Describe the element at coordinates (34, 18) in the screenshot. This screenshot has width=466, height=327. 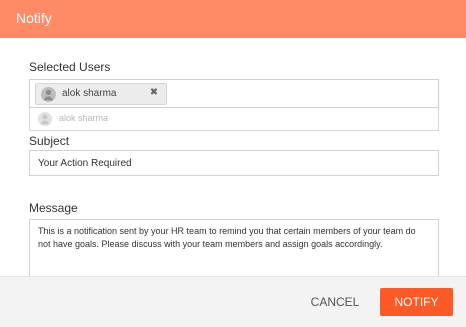
I see `dialog-title: Notify` at that location.